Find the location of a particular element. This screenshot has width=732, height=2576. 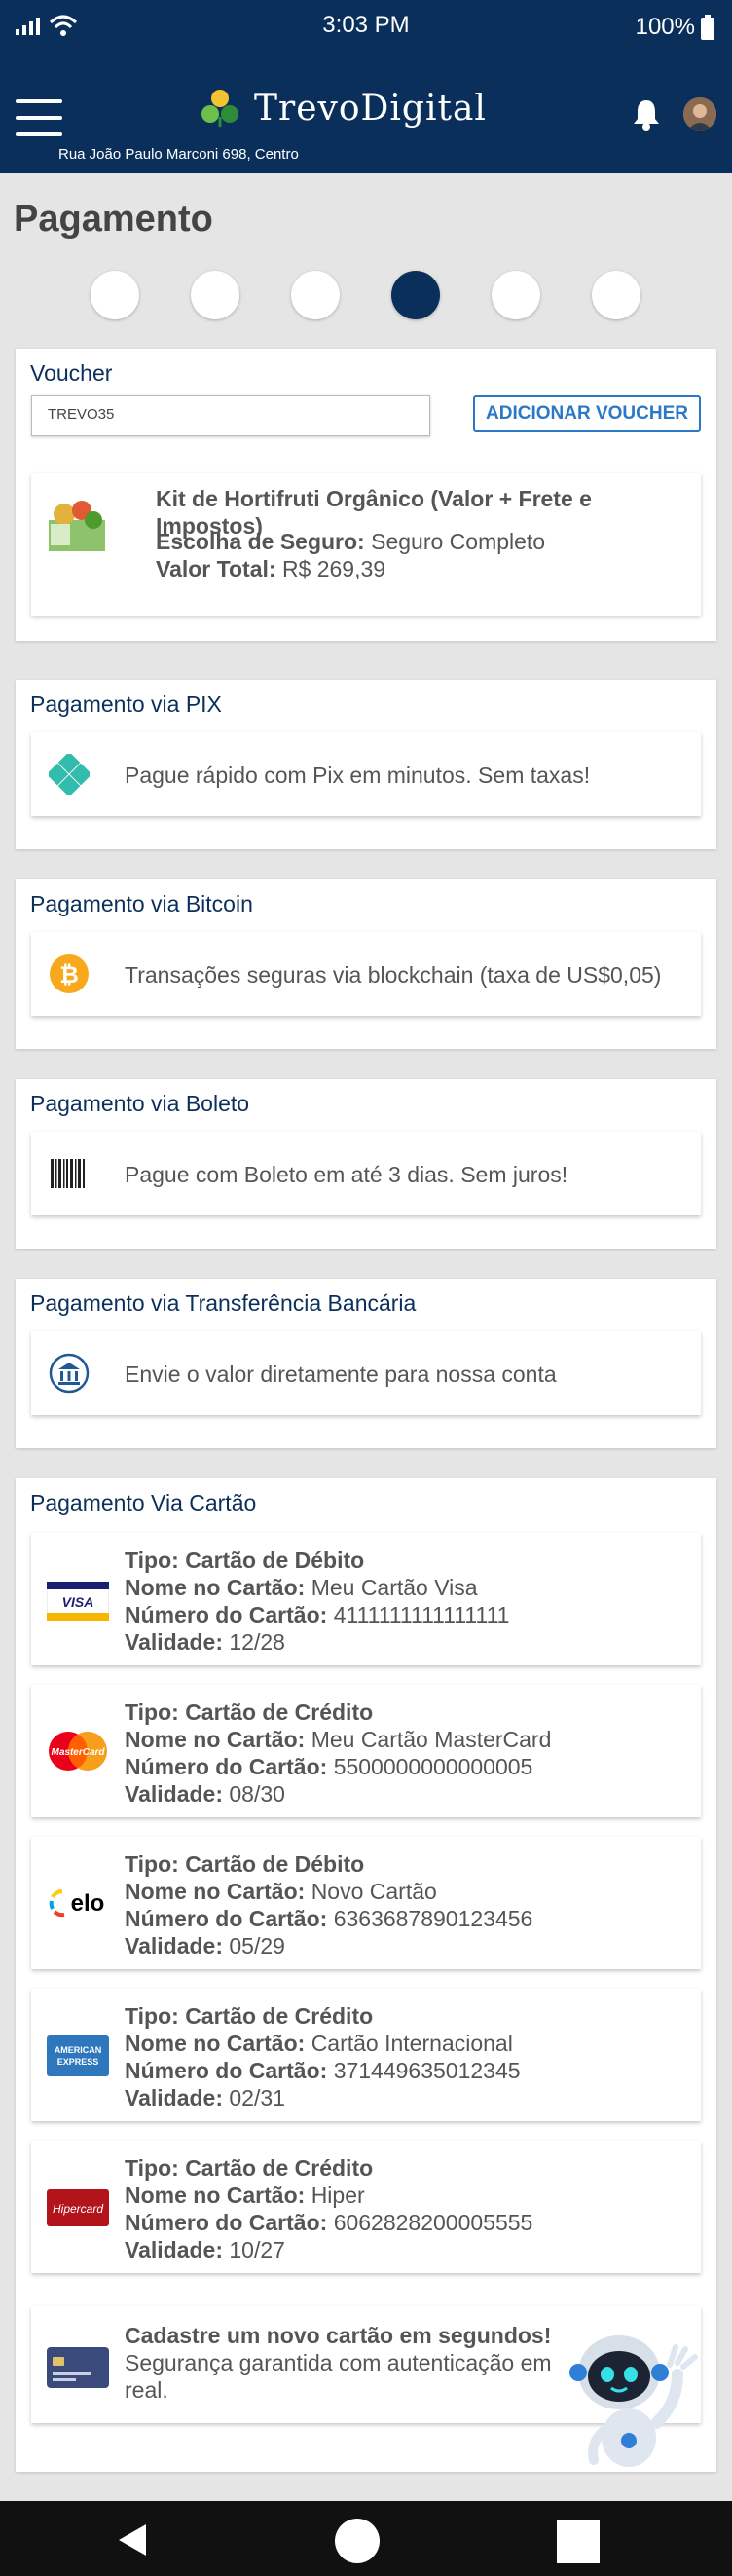

battery-icon is located at coordinates (708, 27).